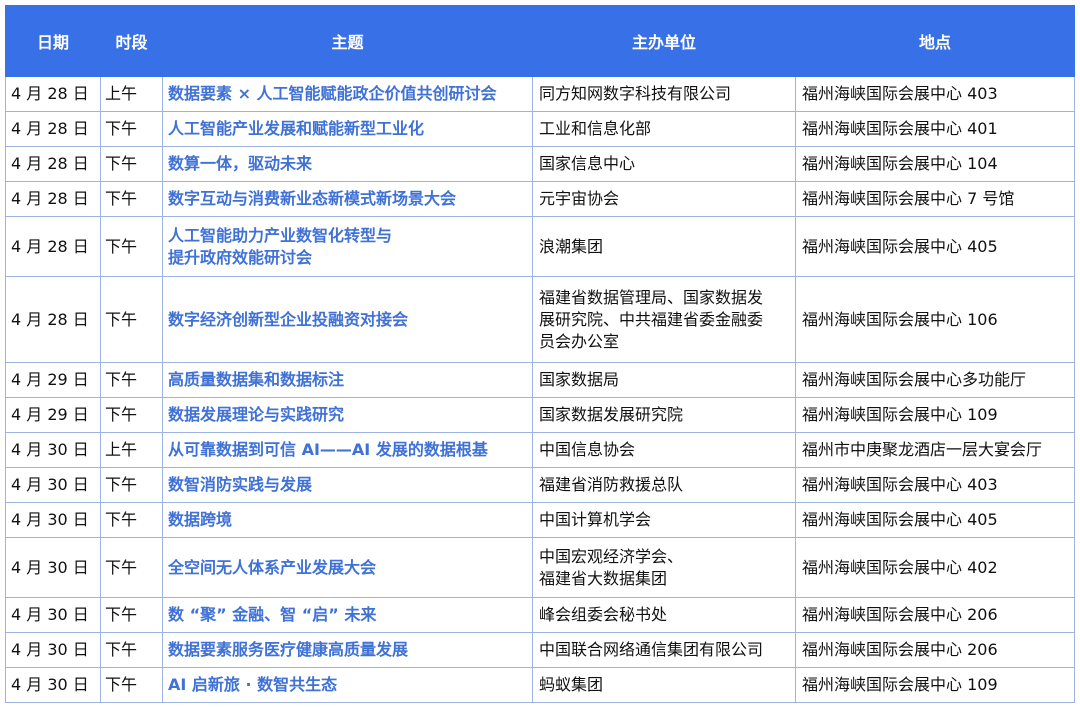 The height and width of the screenshot is (707, 1080). I want to click on cell-organizer: 国家数据发展研究院, so click(664, 415).